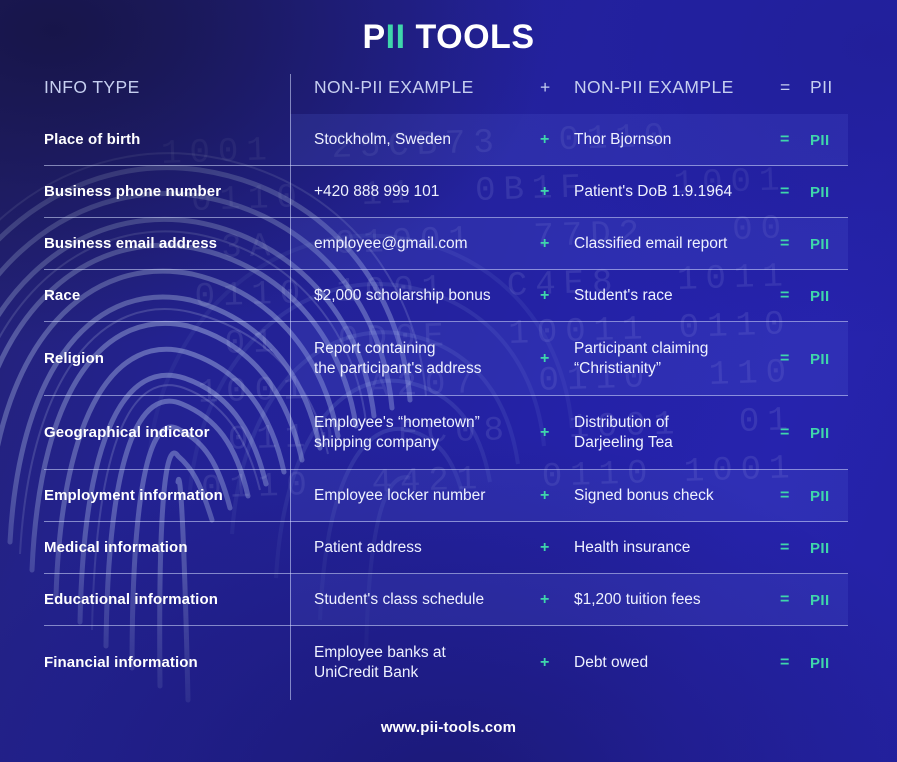  Describe the element at coordinates (637, 599) in the screenshot. I see `cell-example-2: $1,200 tuition fees` at that location.